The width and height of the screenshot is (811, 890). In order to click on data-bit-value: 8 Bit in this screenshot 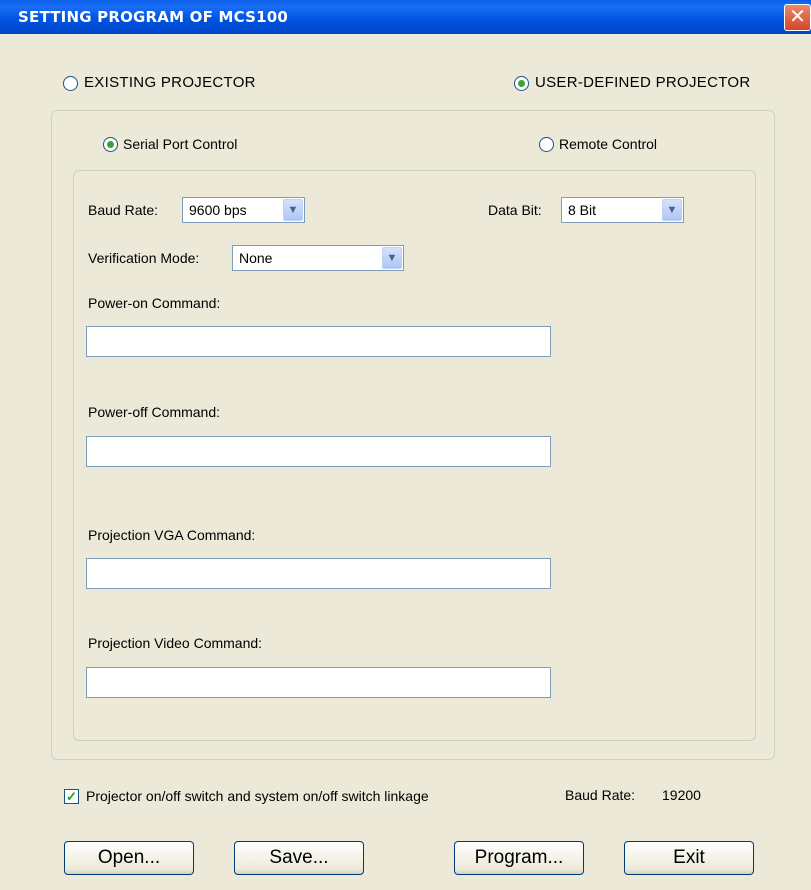, I will do `click(582, 210)`.